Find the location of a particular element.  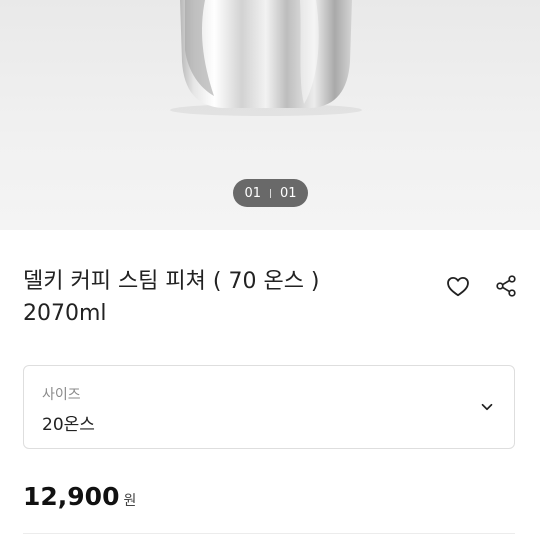

page-separator is located at coordinates (270, 193).